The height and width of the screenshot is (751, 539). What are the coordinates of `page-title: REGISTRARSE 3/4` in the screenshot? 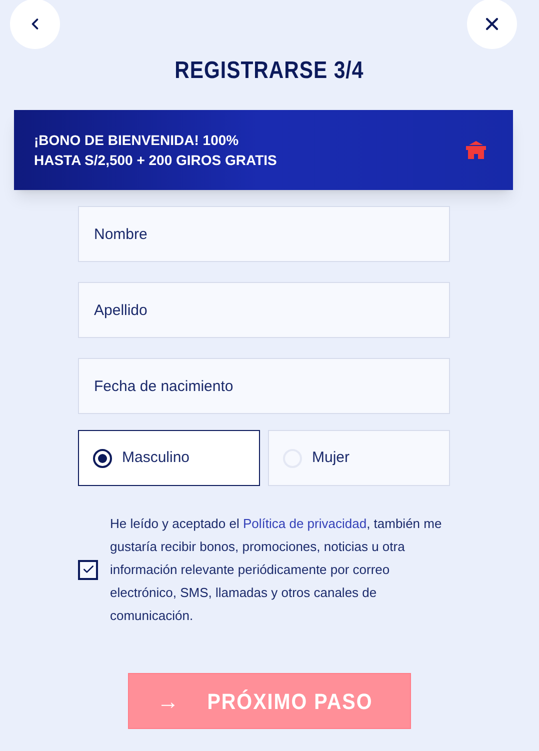 It's located at (269, 71).